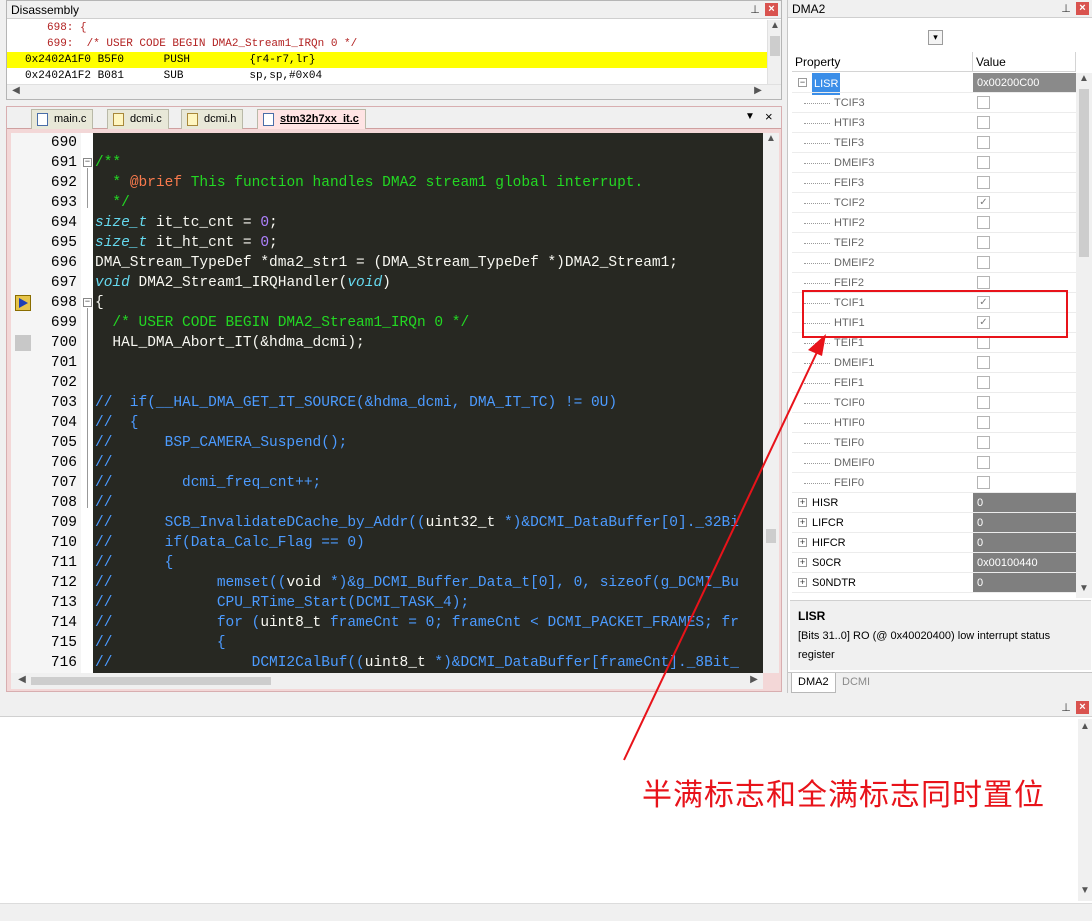  What do you see at coordinates (387, 203) in the screenshot?
I see `code-line: 693 */` at bounding box center [387, 203].